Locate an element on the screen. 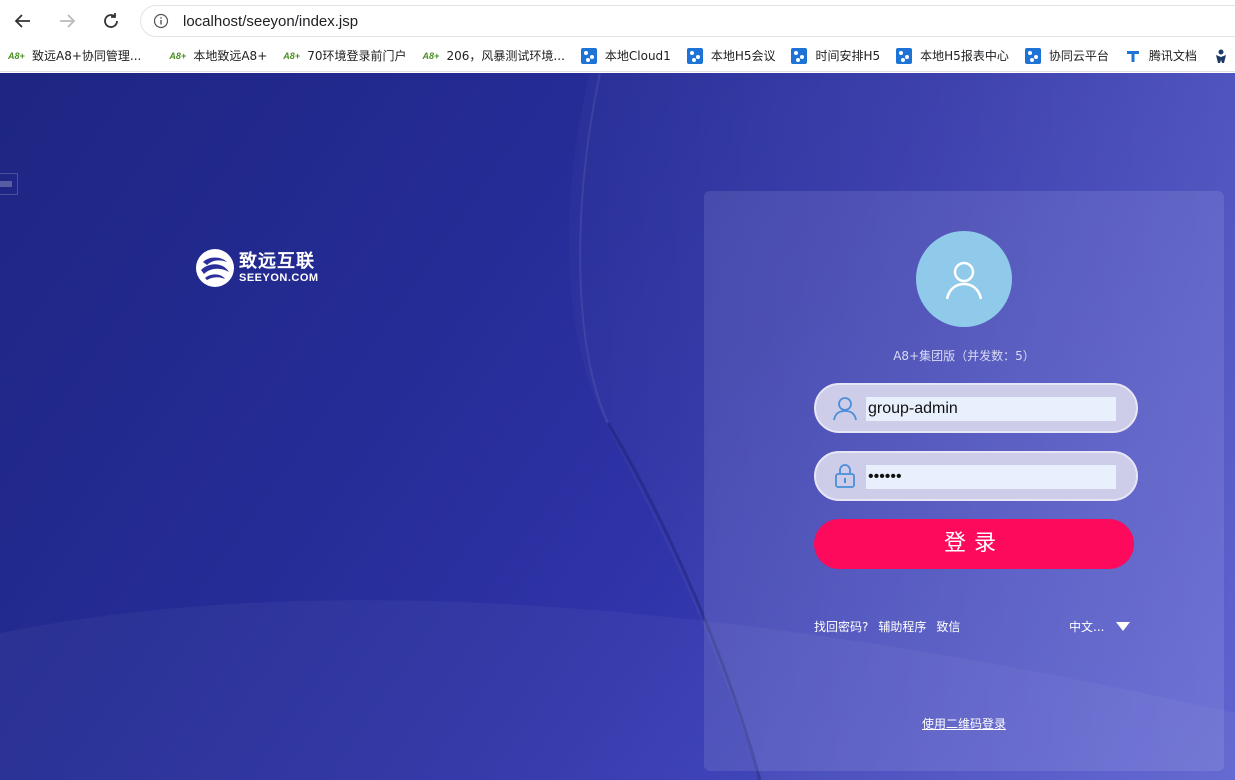 This screenshot has width=1235, height=780. zhixin-link: 致信 is located at coordinates (948, 626).